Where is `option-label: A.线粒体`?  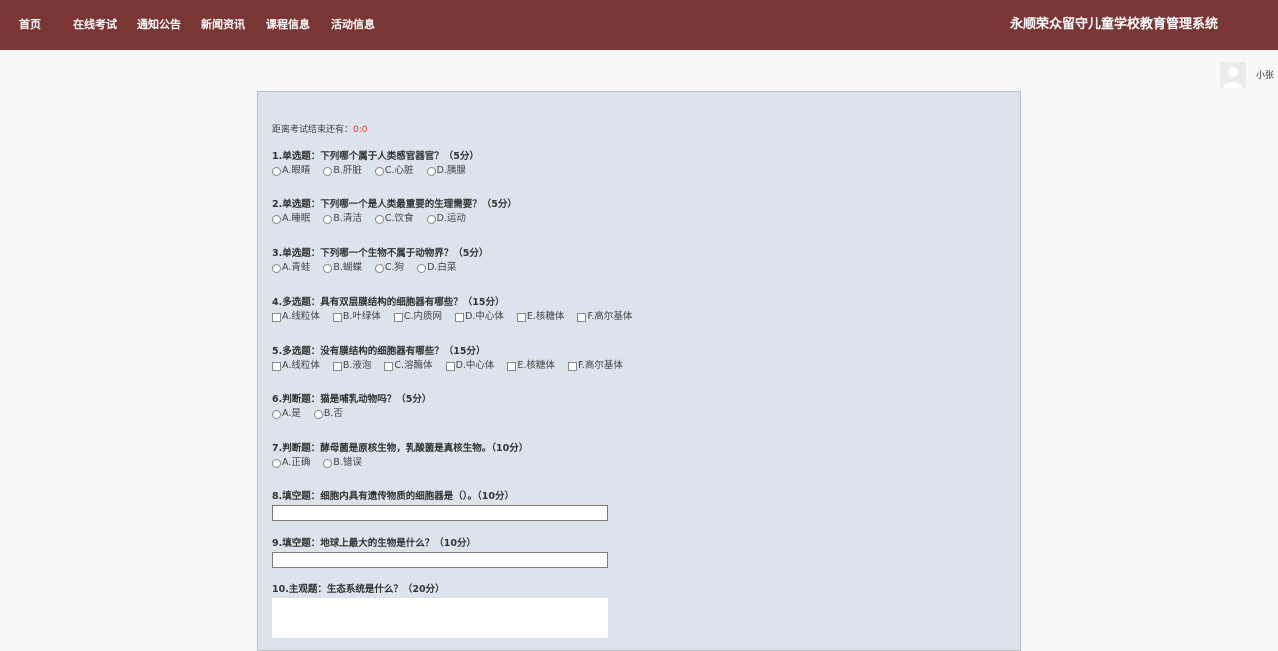 option-label: A.线粒体 is located at coordinates (301, 316).